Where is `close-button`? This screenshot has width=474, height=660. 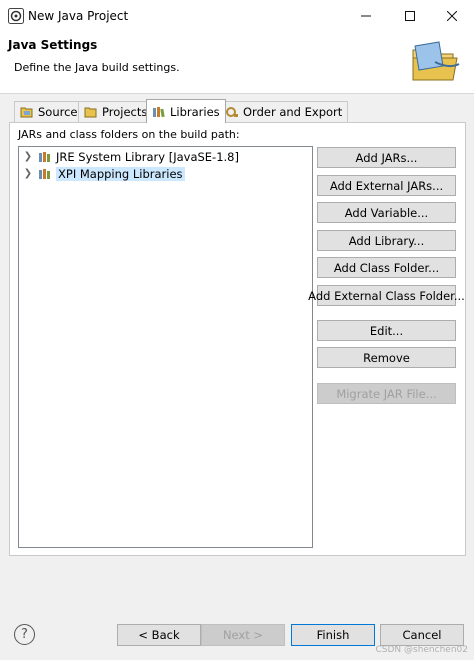 close-button is located at coordinates (452, 16).